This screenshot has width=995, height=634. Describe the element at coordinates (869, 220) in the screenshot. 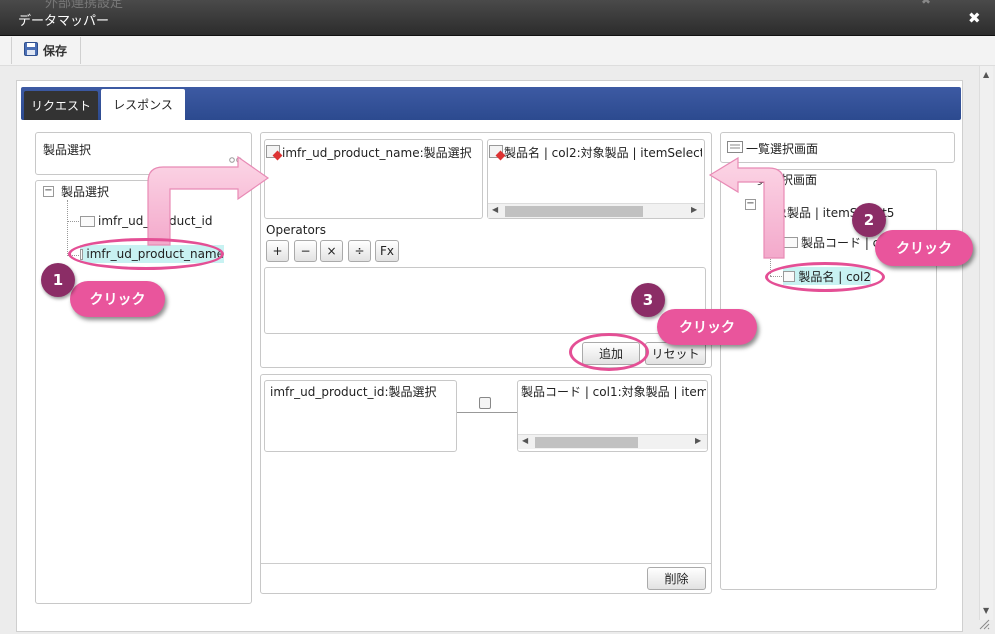

I see `step-badge: 2` at that location.